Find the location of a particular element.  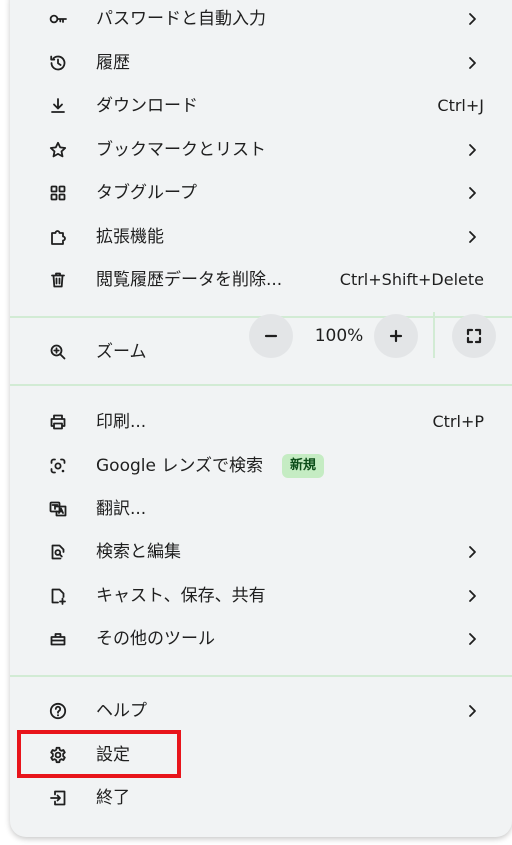

zoom-in-button is located at coordinates (396, 336).